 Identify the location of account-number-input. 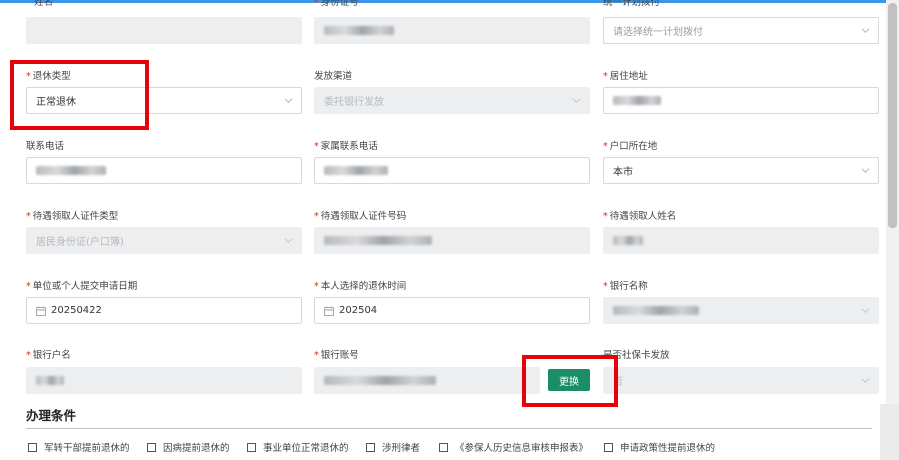
(427, 380).